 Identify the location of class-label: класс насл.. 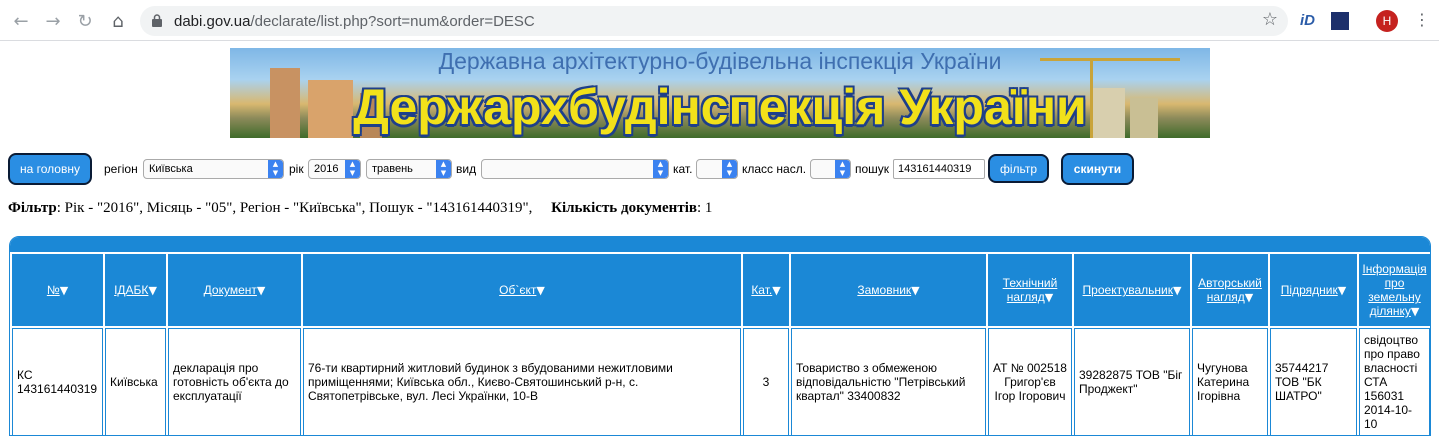
(774, 169).